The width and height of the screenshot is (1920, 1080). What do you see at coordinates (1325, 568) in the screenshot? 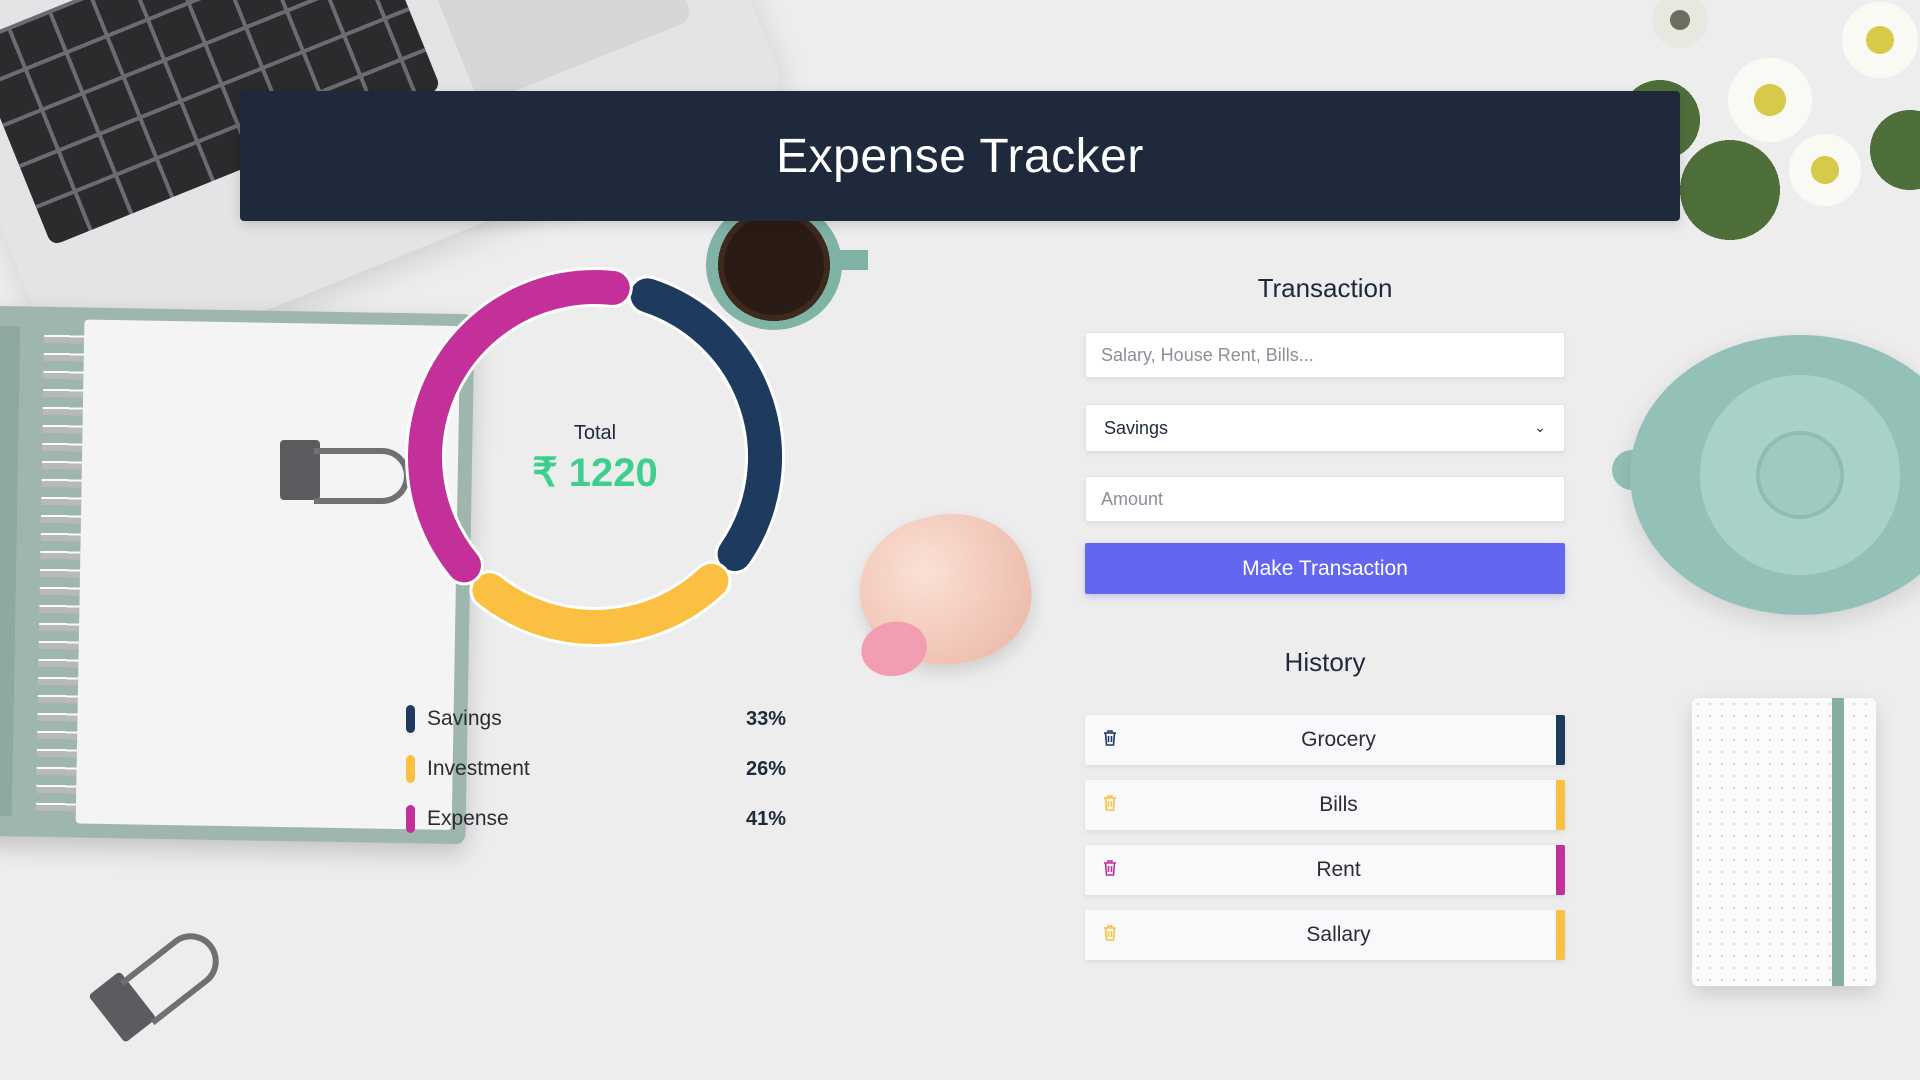
I see `make-transaction-button: Make Transaction` at bounding box center [1325, 568].